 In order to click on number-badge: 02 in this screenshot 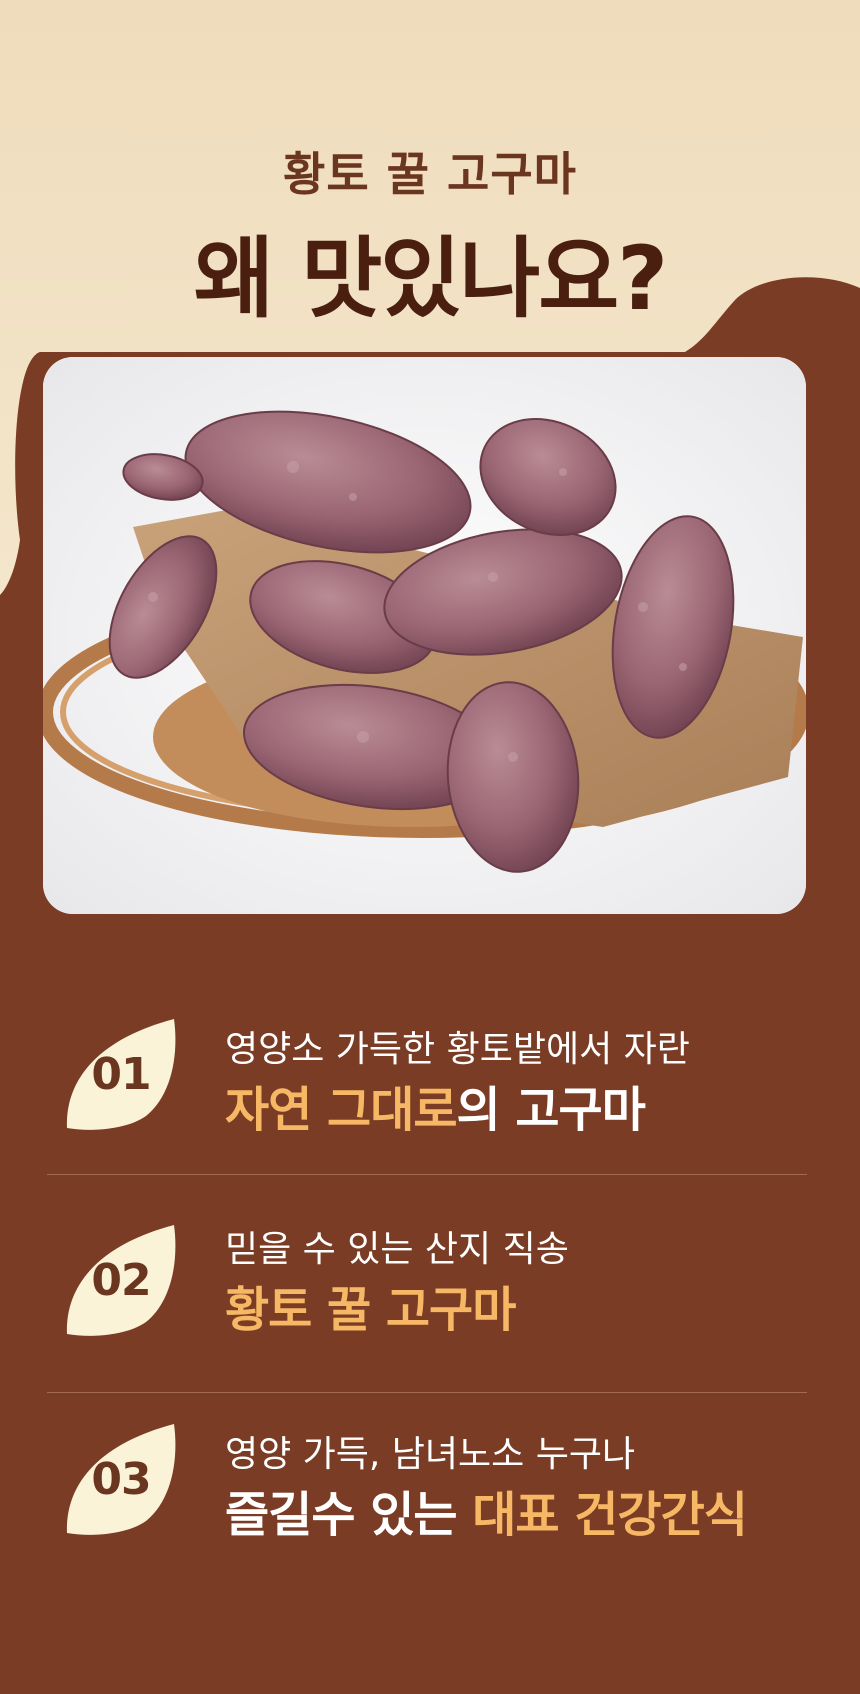, I will do `click(121, 1281)`.